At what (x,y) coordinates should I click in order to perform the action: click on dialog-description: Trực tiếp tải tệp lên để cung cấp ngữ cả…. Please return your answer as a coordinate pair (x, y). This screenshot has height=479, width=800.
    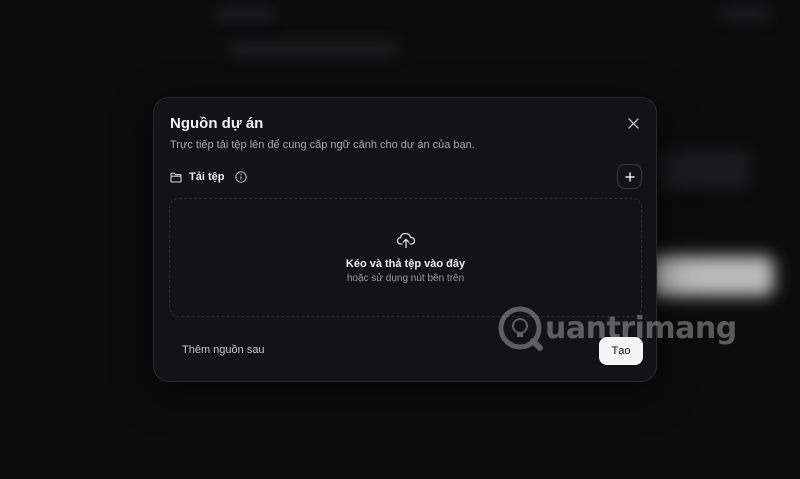
    Looking at the image, I should click on (322, 145).